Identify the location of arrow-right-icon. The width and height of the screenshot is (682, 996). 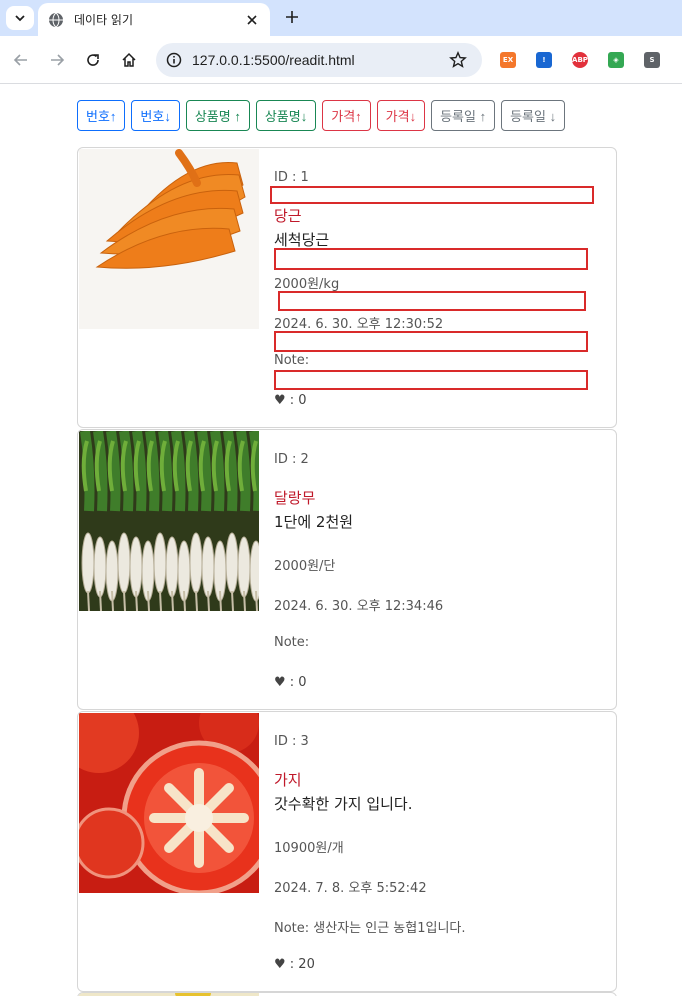
(58, 60).